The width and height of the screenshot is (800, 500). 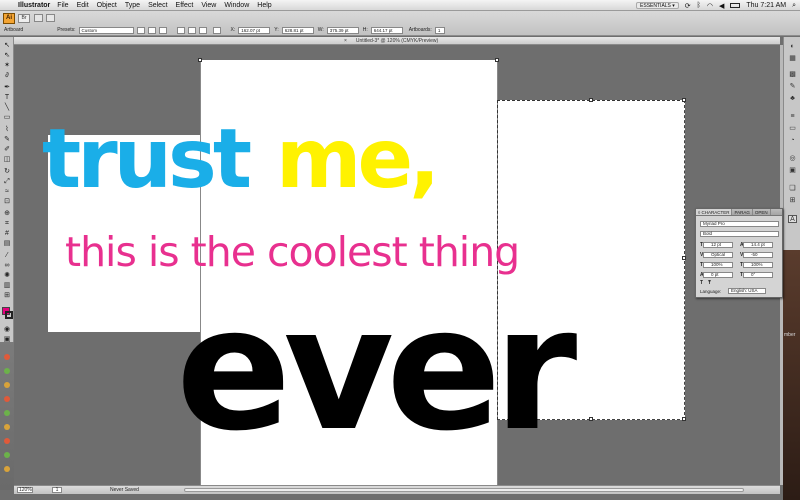 What do you see at coordinates (7, 149) in the screenshot?
I see `blob-brush-tool-icon: ✐` at bounding box center [7, 149].